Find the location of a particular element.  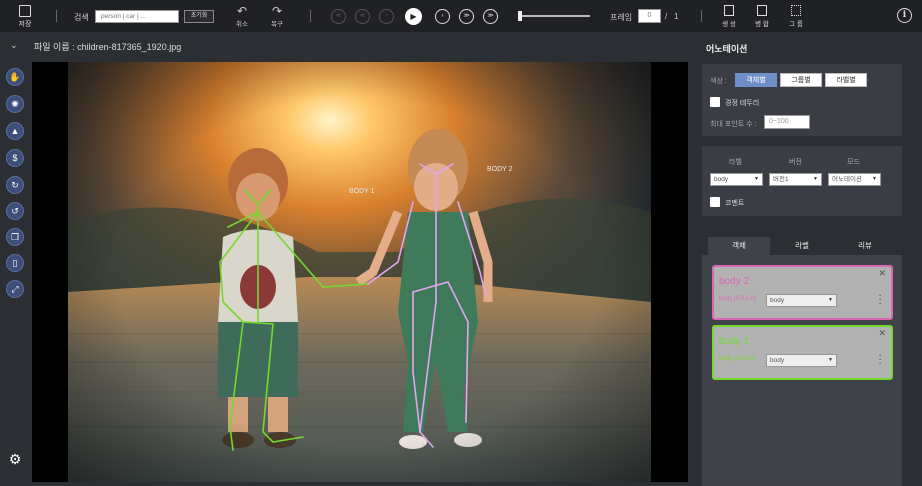

undo-label: 취소 is located at coordinates (242, 24).